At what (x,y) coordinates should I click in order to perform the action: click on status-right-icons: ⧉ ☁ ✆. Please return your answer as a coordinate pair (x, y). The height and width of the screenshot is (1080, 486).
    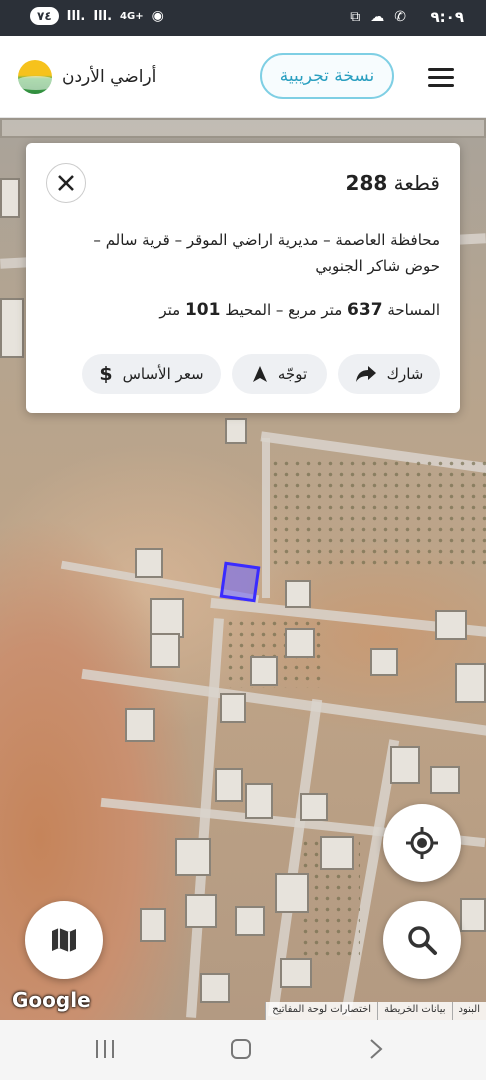
    Looking at the image, I should click on (378, 17).